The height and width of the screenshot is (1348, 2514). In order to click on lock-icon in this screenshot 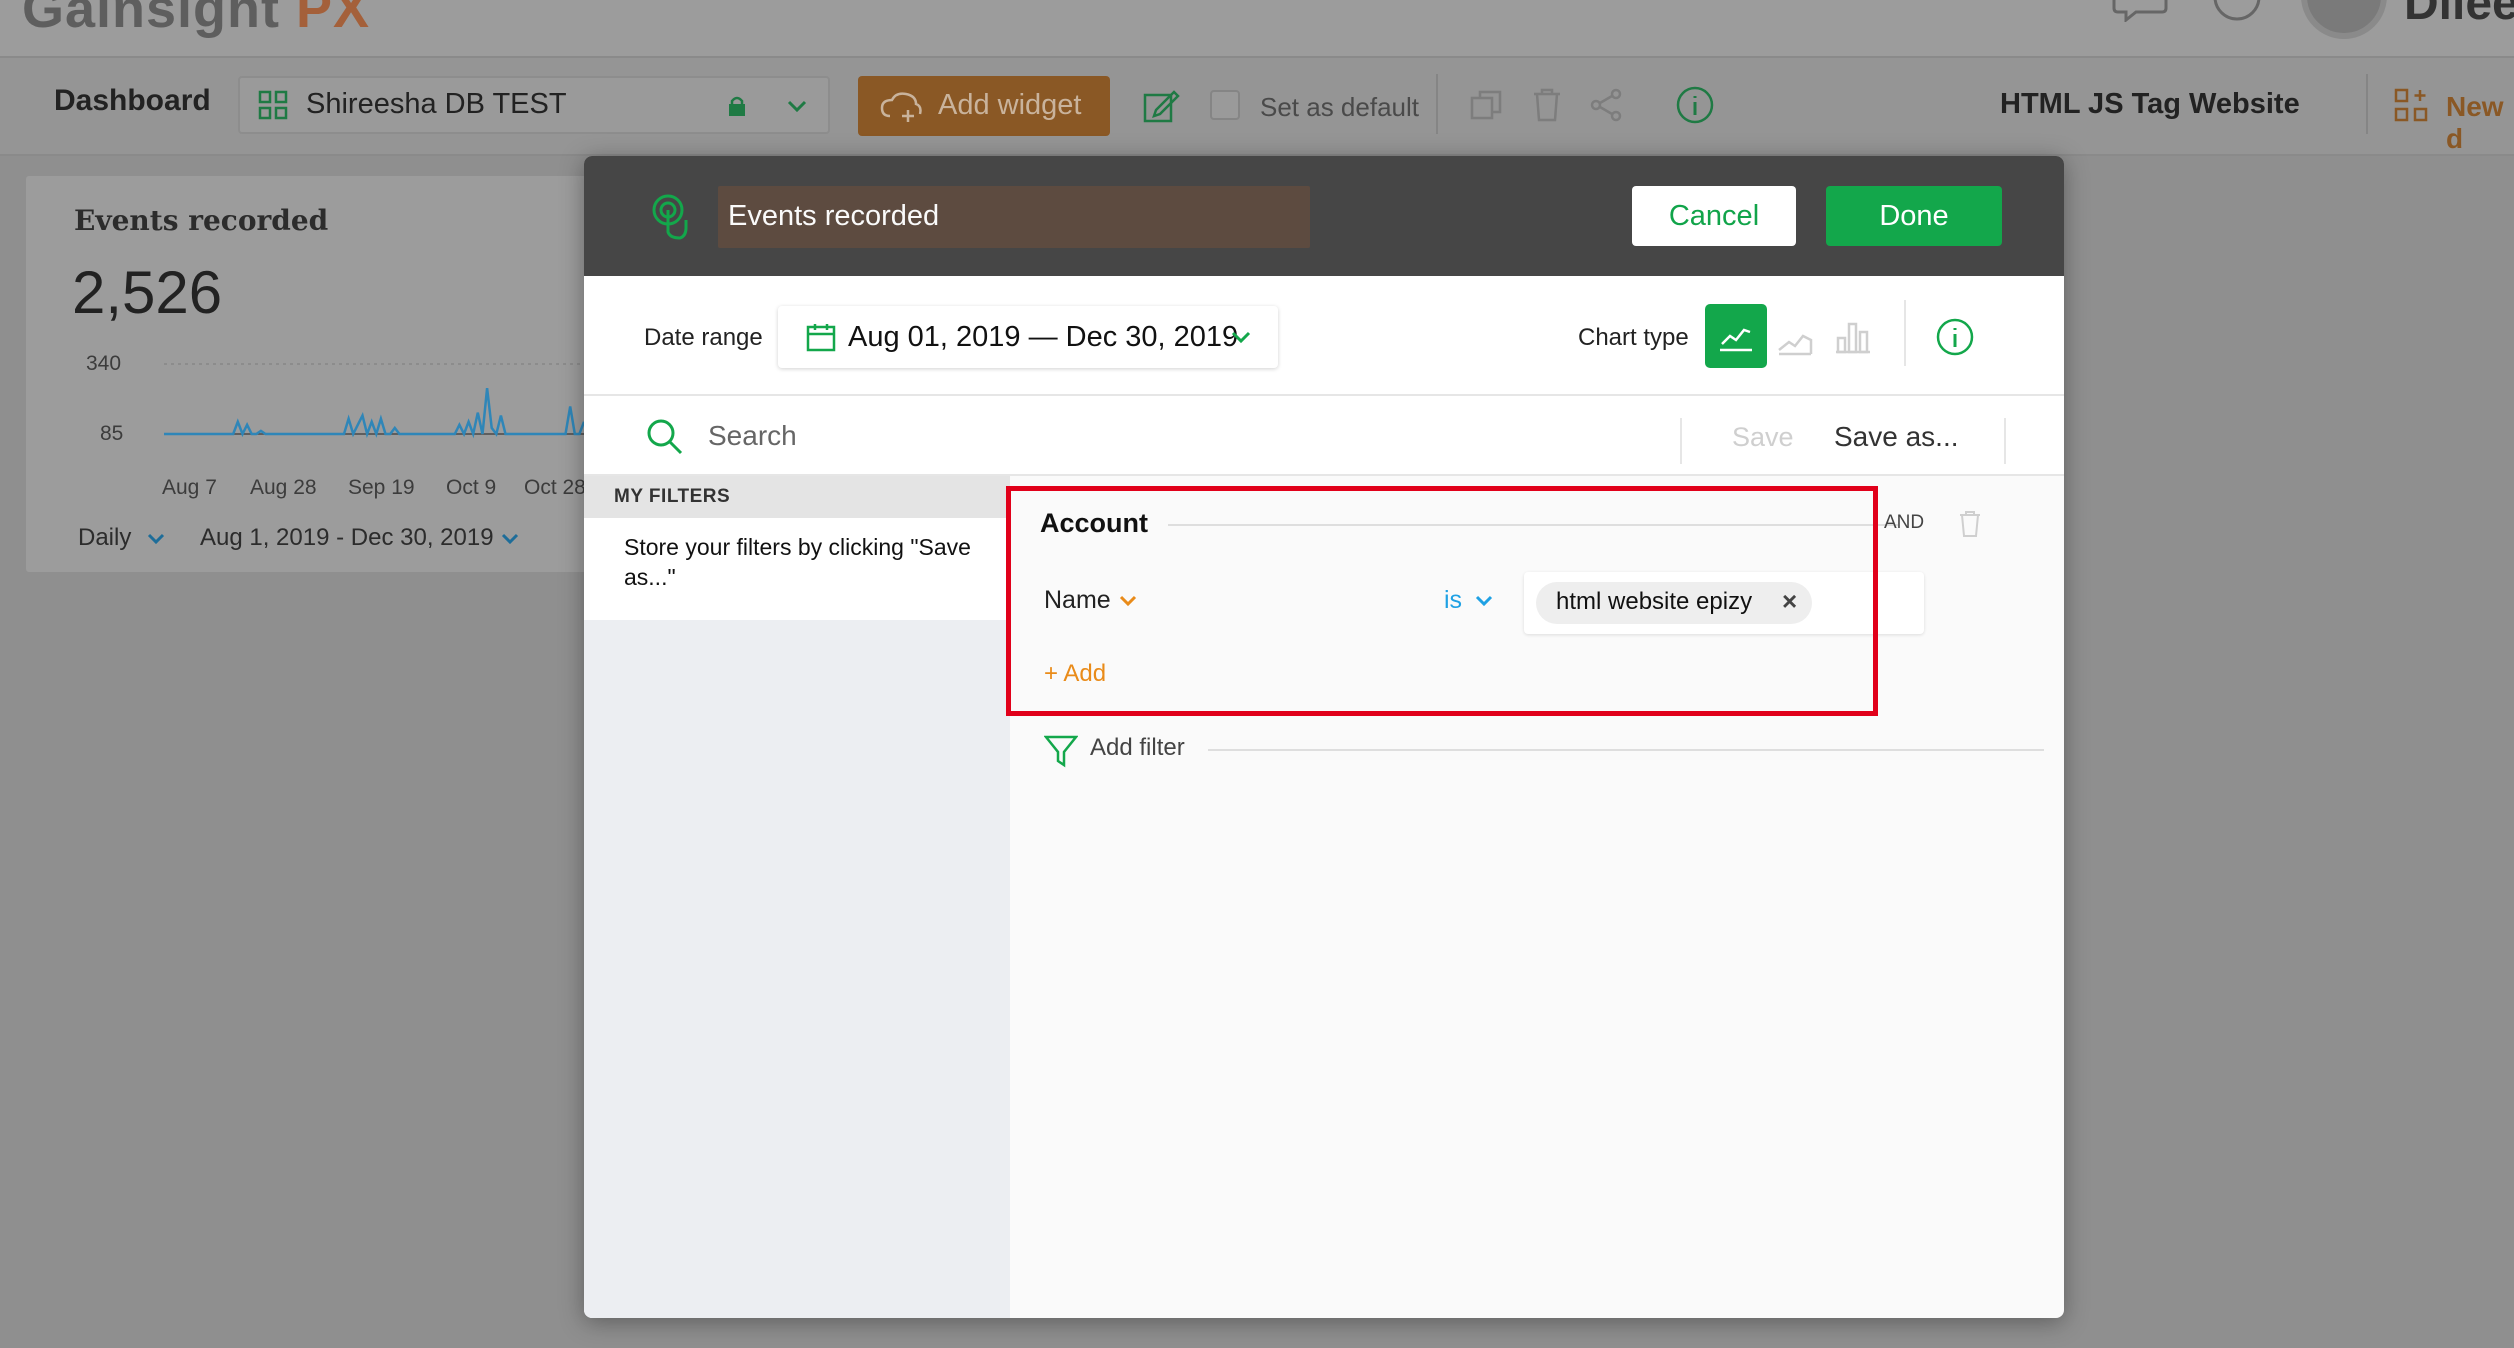, I will do `click(737, 106)`.